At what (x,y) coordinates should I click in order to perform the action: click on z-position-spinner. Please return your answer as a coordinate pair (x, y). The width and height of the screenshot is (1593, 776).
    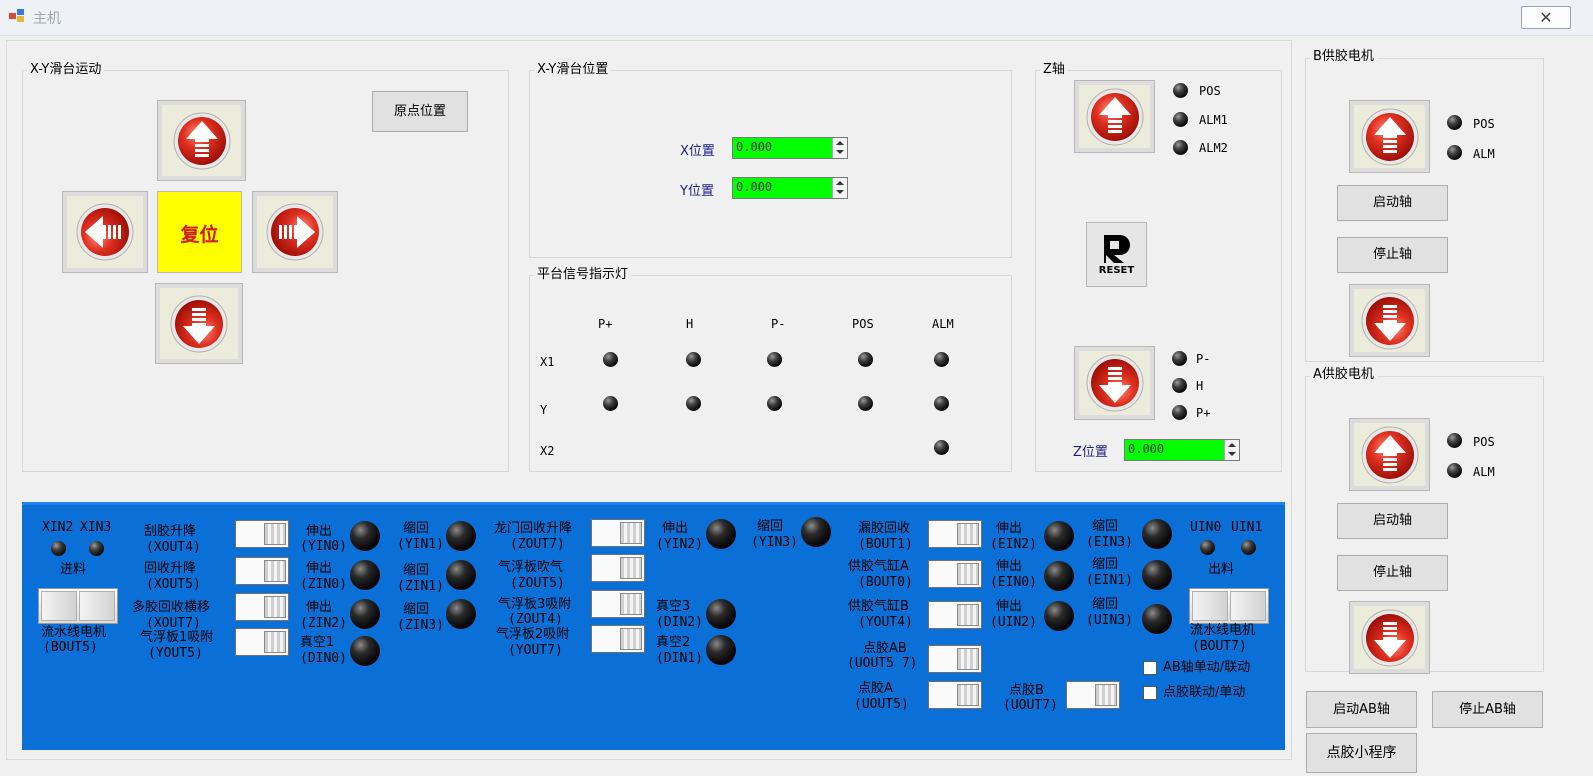
    Looking at the image, I should click on (1231, 450).